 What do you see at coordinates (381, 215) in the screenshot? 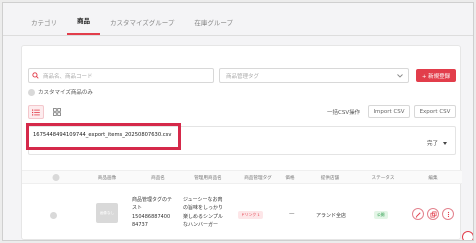
I see `status-badge: 公開` at bounding box center [381, 215].